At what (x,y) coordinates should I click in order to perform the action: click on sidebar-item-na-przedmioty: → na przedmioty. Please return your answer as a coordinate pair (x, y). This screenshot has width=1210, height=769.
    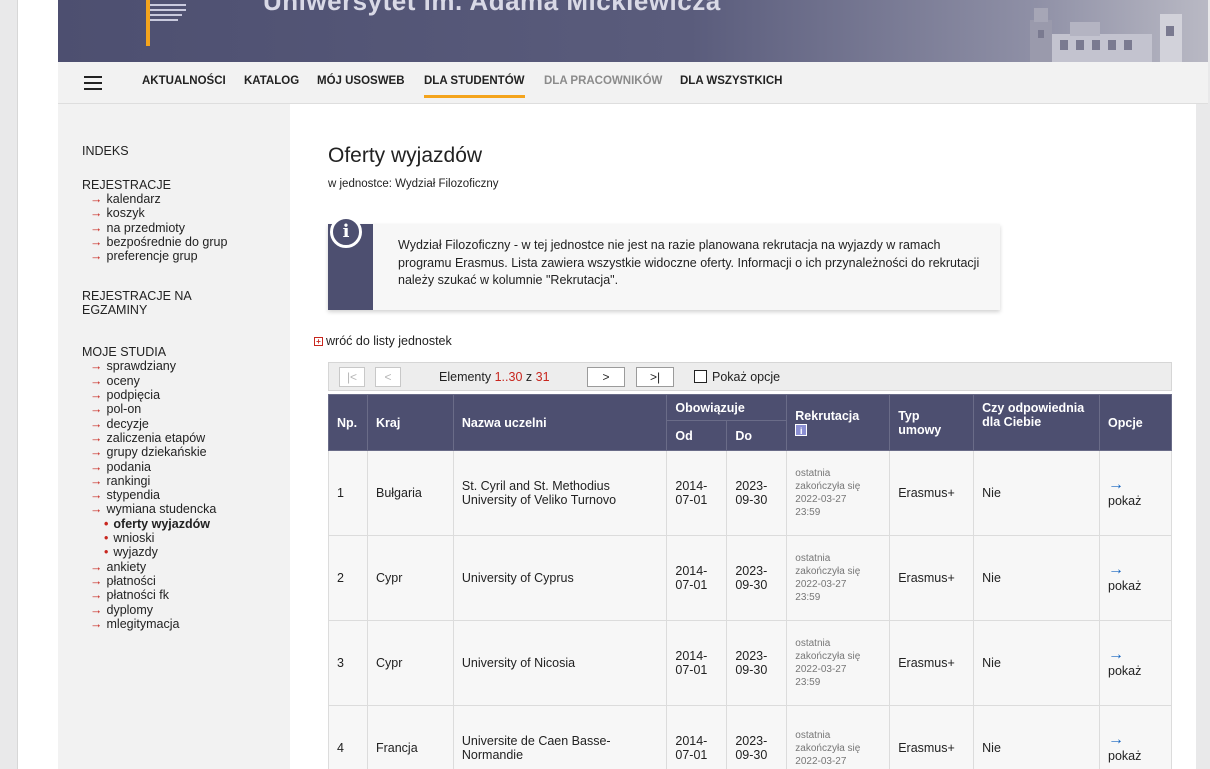
    Looking at the image, I should click on (184, 228).